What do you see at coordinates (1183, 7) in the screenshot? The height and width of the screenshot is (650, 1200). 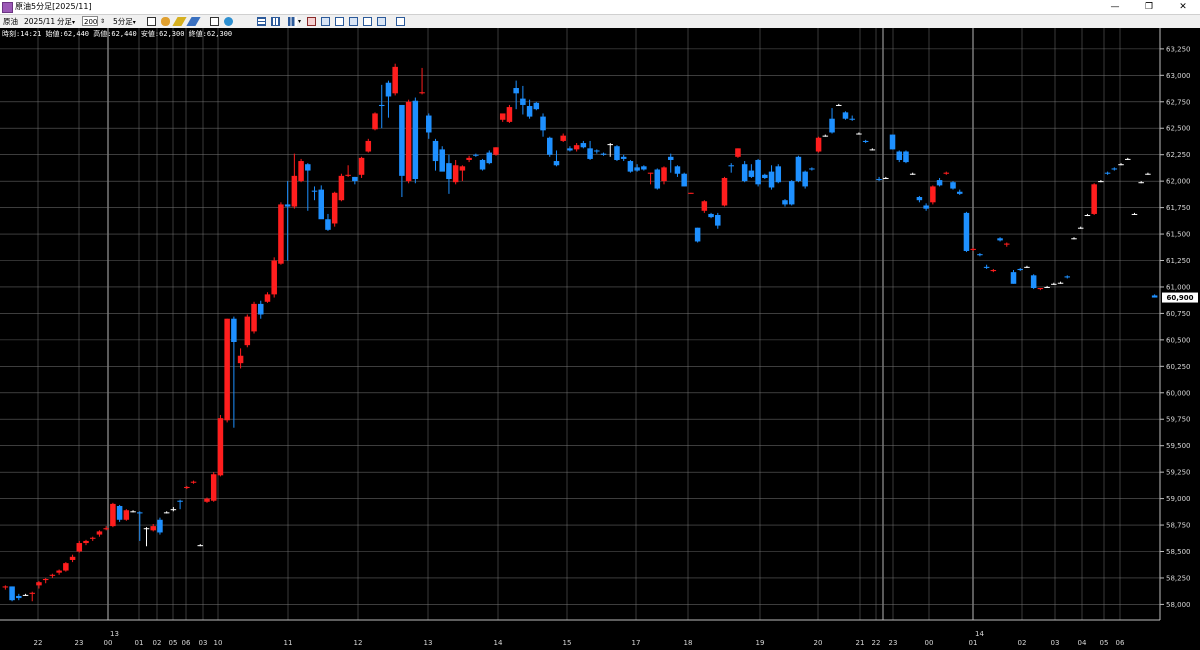 I see `close-button: ✕` at bounding box center [1183, 7].